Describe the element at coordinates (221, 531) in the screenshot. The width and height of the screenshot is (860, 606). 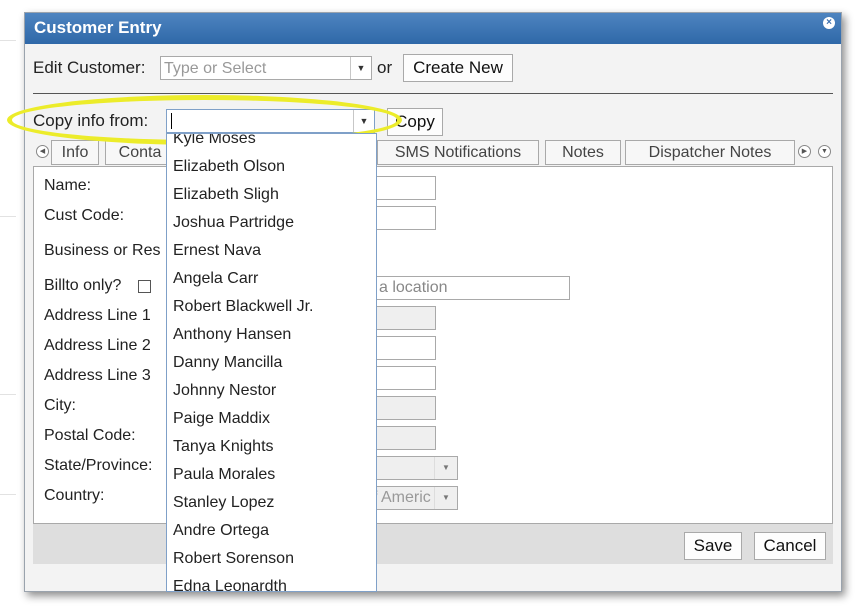
I see `dropdown-item: Andre Ortega` at that location.